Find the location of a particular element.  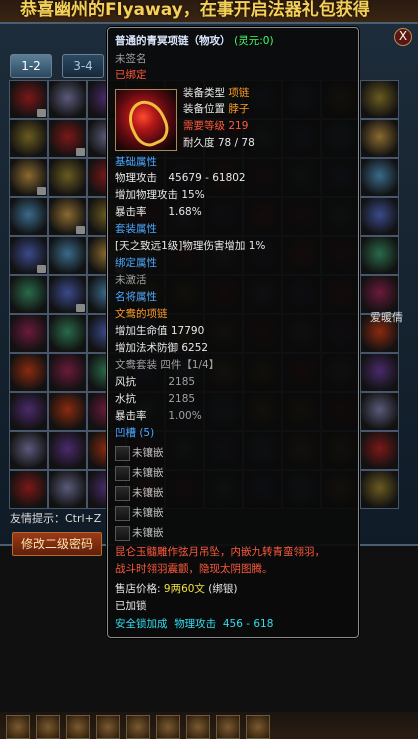

set-row: 文鸯套装 四件【1/4】 is located at coordinates (167, 365).